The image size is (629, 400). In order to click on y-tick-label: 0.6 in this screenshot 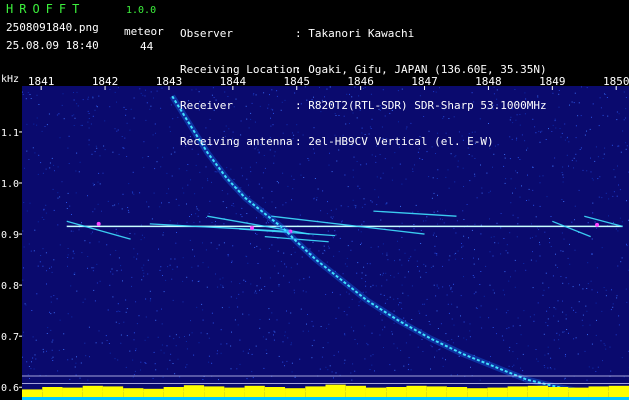, I will do `click(10, 388)`.